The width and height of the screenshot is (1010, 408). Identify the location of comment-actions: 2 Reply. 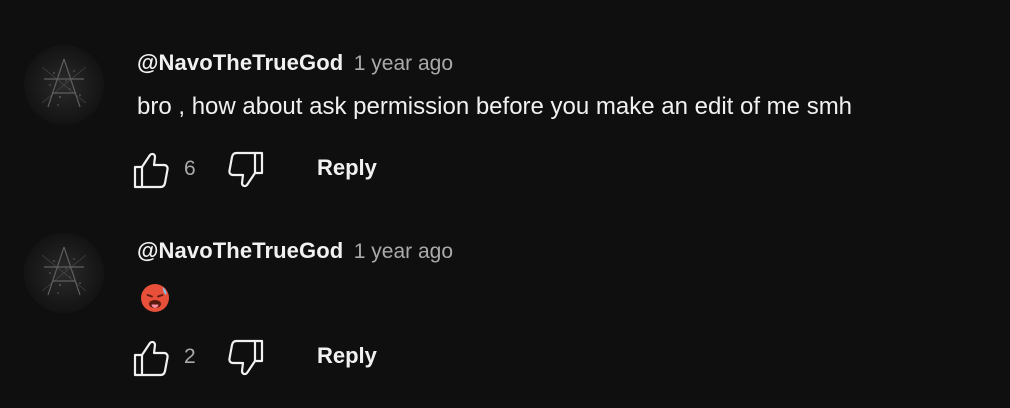
(280, 358).